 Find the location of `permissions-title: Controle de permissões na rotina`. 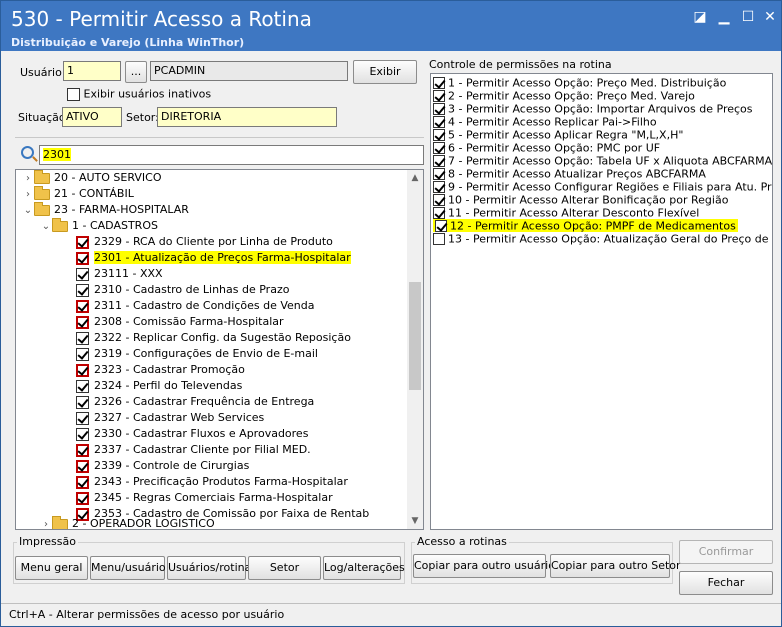

permissions-title: Controle de permissões na rotina is located at coordinates (520, 64).